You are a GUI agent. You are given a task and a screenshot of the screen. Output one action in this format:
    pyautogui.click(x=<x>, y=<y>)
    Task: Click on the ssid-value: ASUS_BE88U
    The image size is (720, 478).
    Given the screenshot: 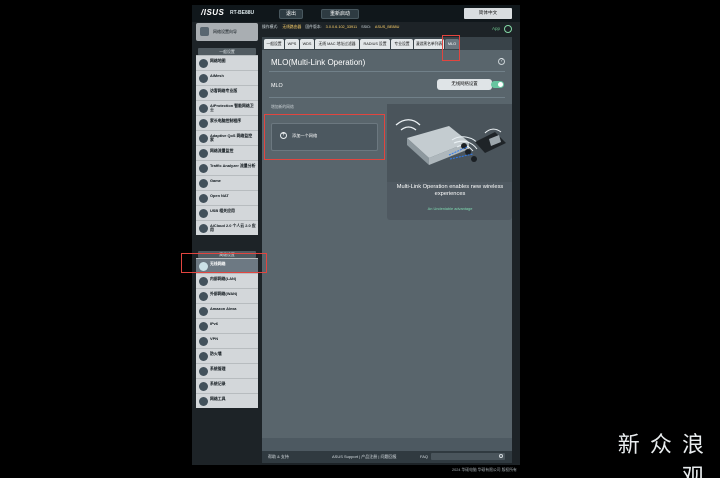 What is the action you would take?
    pyautogui.click(x=387, y=27)
    